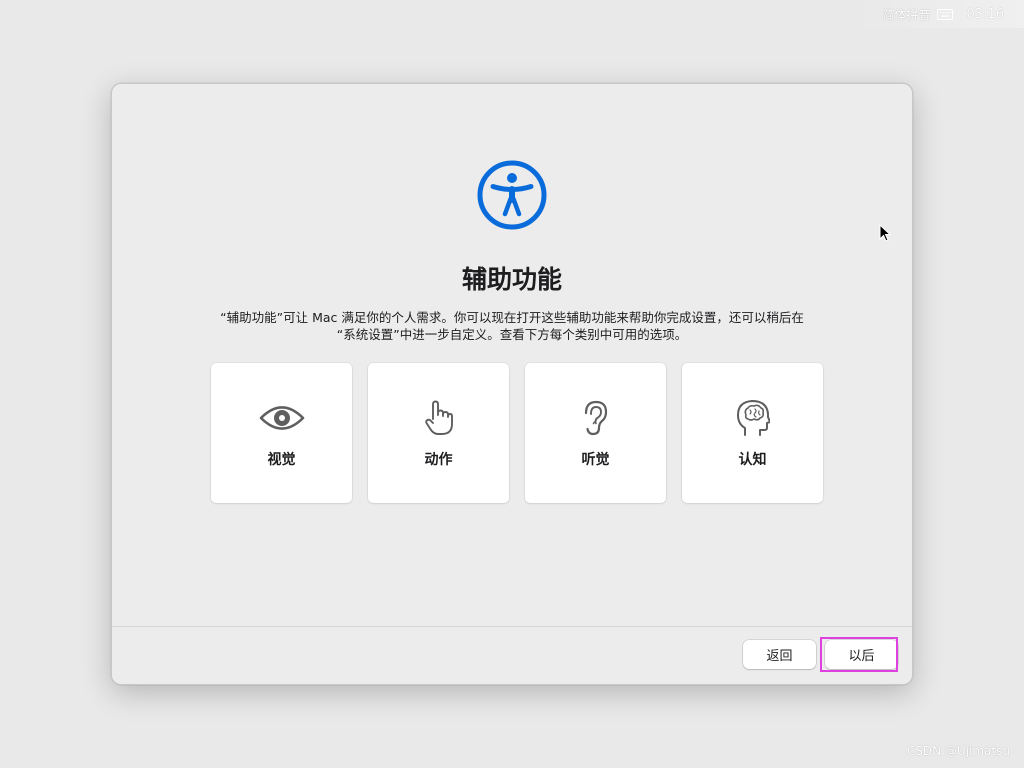  Describe the element at coordinates (595, 460) in the screenshot. I see `card-label: 听觉` at that location.